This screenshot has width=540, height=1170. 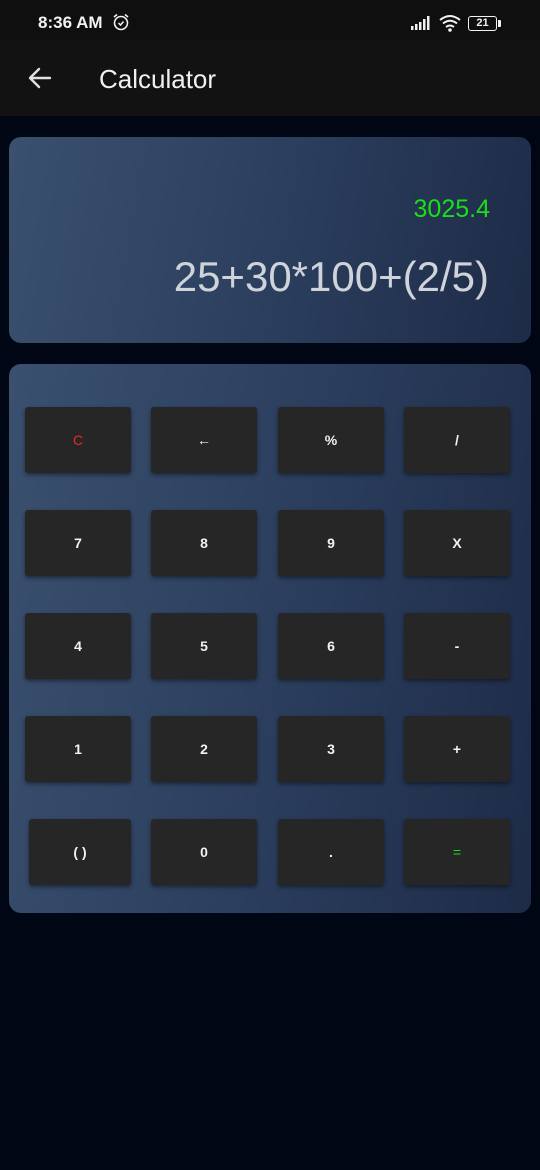 I want to click on multiply-button: X, so click(x=457, y=543).